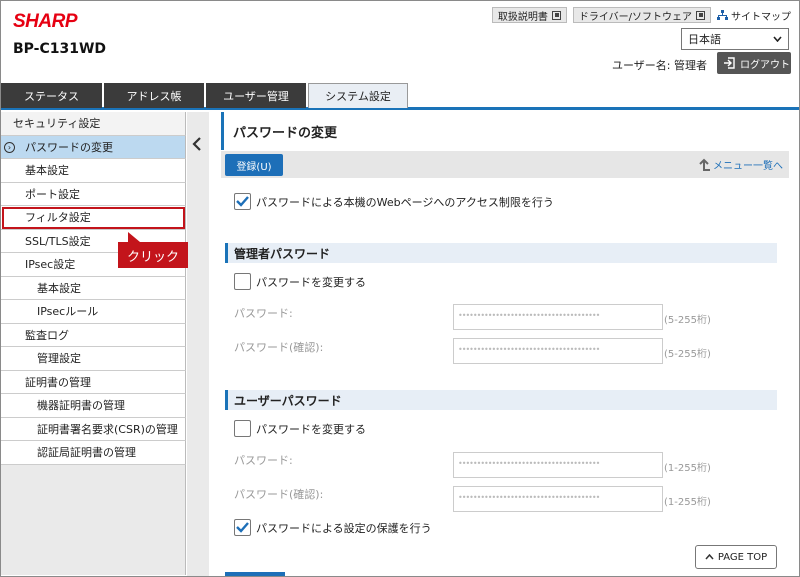  I want to click on sidebar-item-ca-certificate: 認証局証明書の管理, so click(93, 453).